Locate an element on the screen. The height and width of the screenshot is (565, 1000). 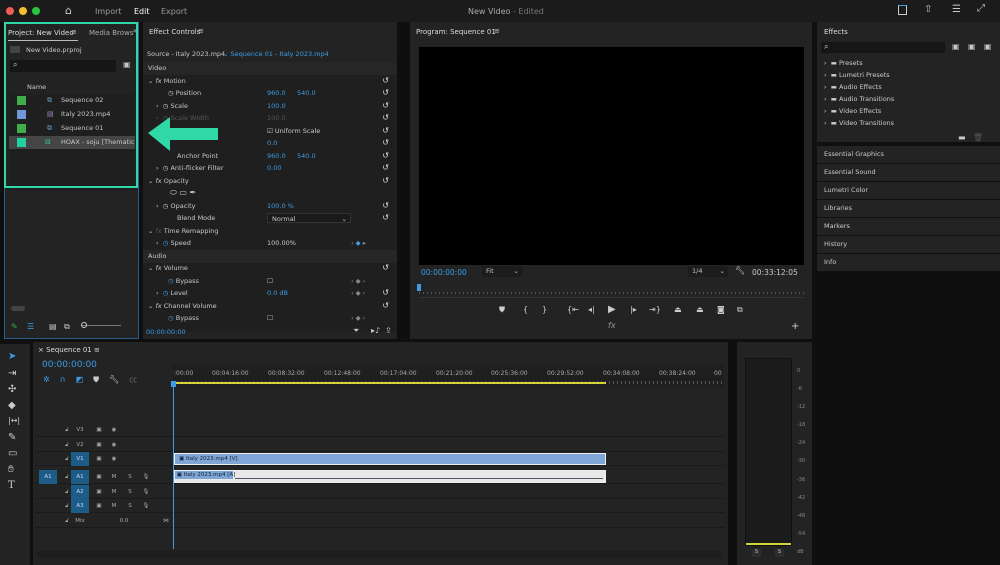
play-button: ▶ is located at coordinates (612, 309).